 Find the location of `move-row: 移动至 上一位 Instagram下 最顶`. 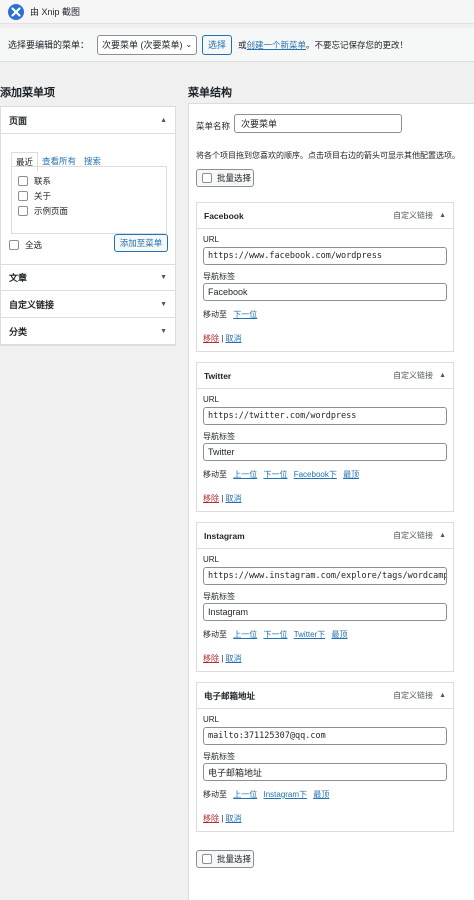

move-row: 移动至 上一位 Instagram下 最顶 is located at coordinates (325, 794).